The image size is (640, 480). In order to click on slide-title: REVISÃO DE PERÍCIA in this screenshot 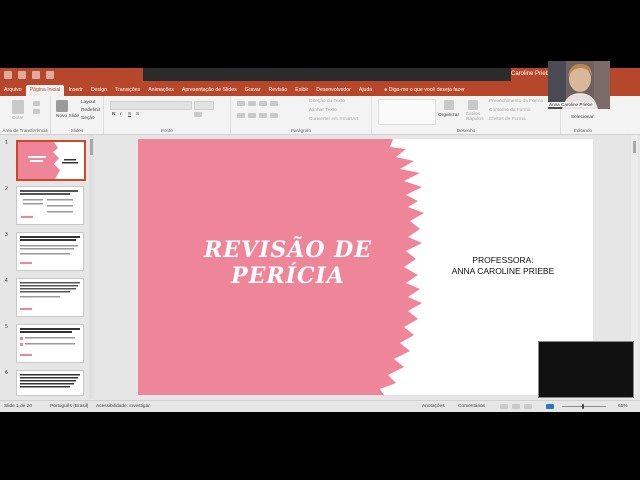, I will do `click(288, 263)`.